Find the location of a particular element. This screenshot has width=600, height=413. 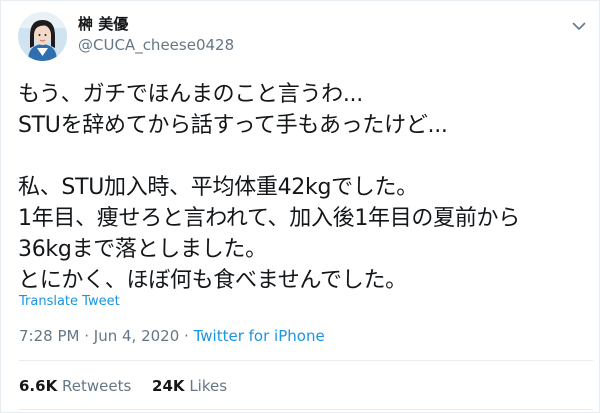

avatar-photo is located at coordinates (42, 36).